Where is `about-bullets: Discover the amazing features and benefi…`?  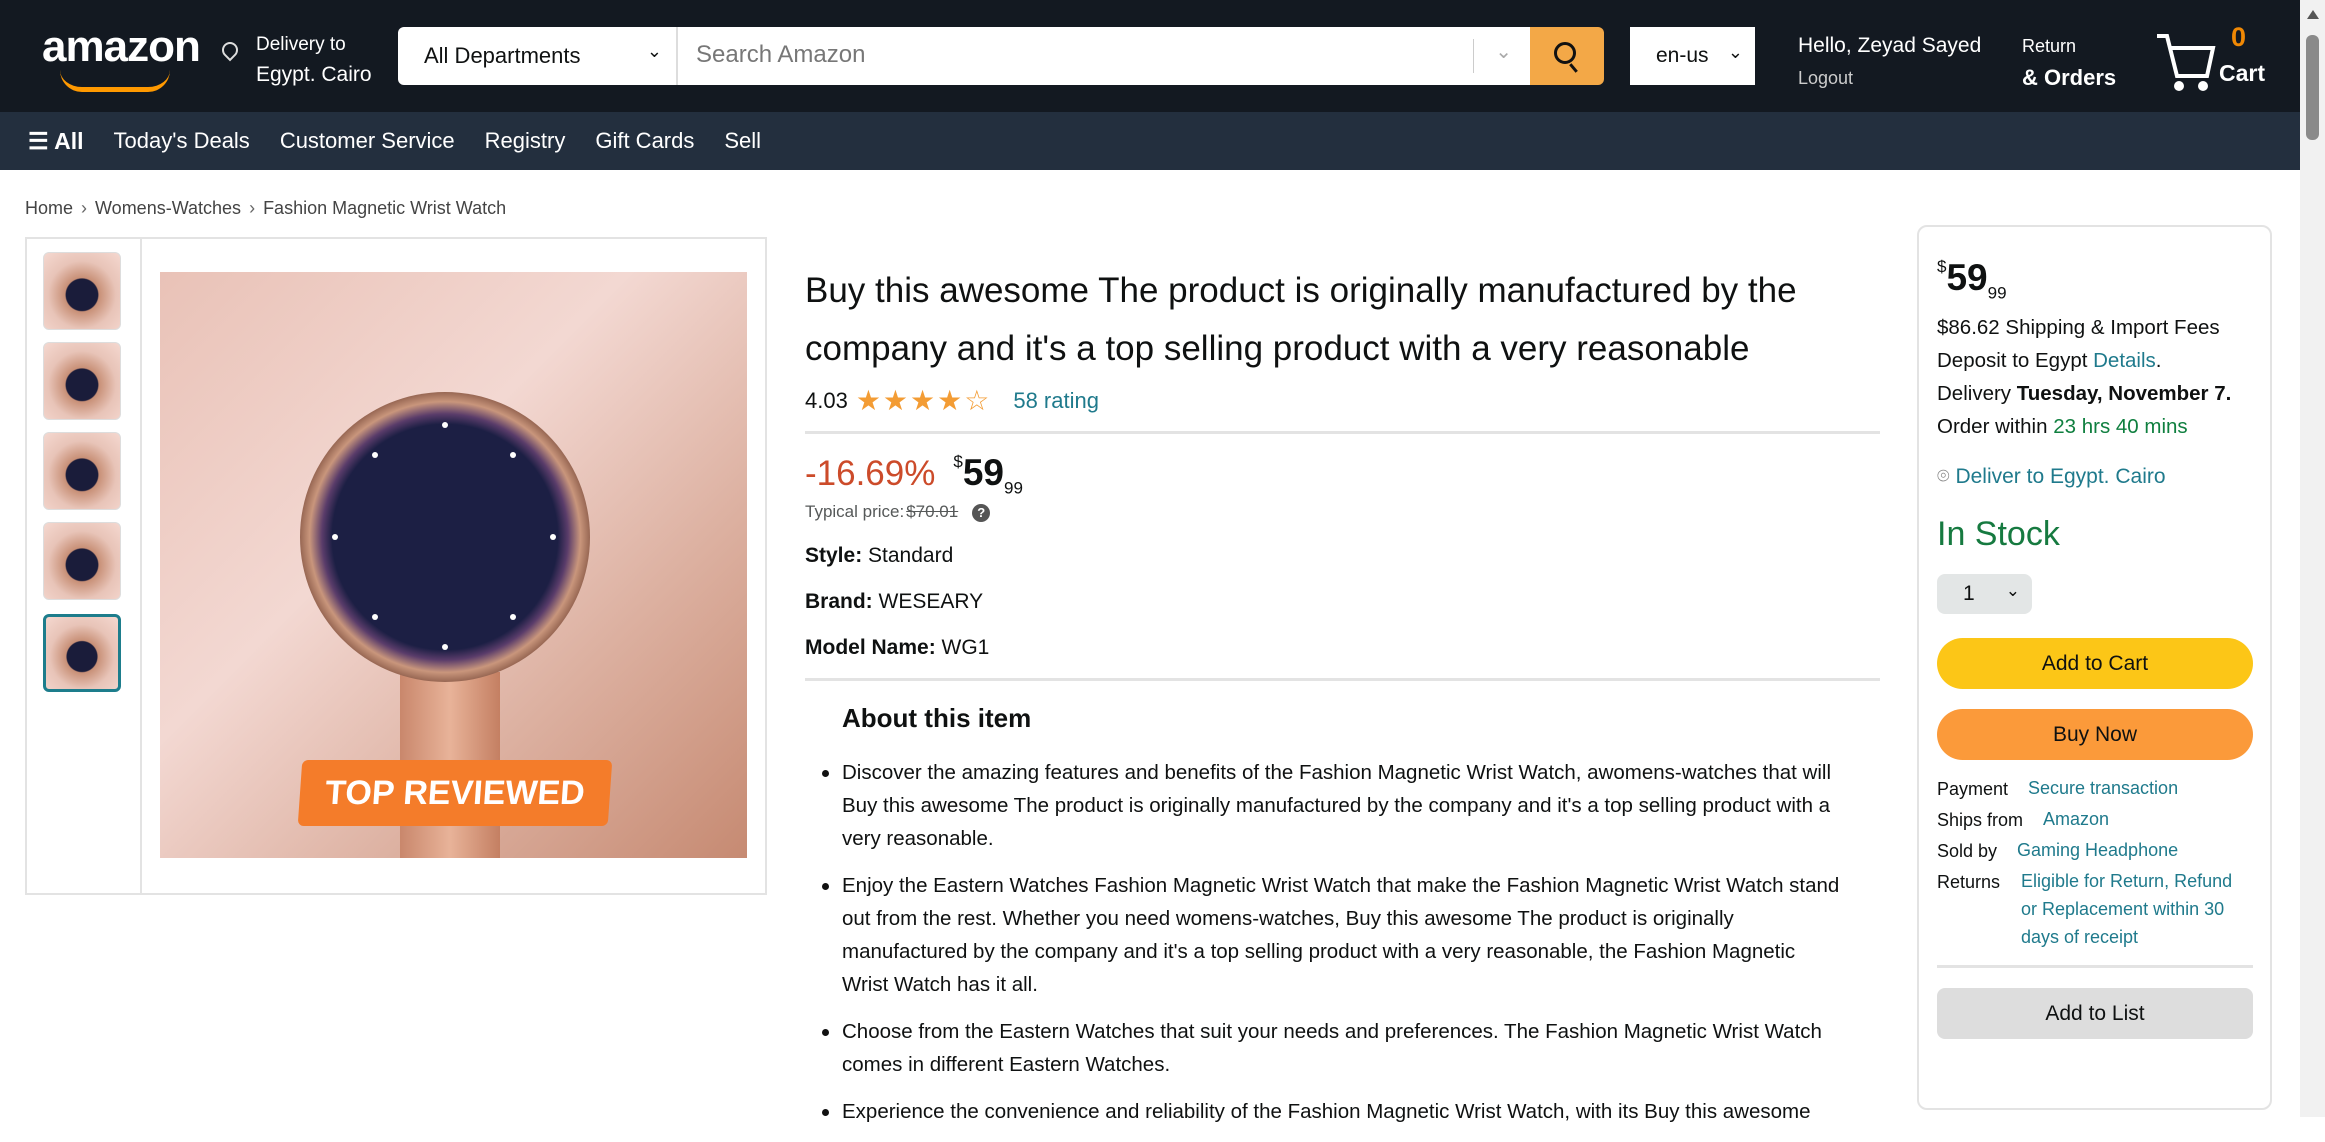
about-bullets: Discover the amazing features and benefi… is located at coordinates (1351, 942).